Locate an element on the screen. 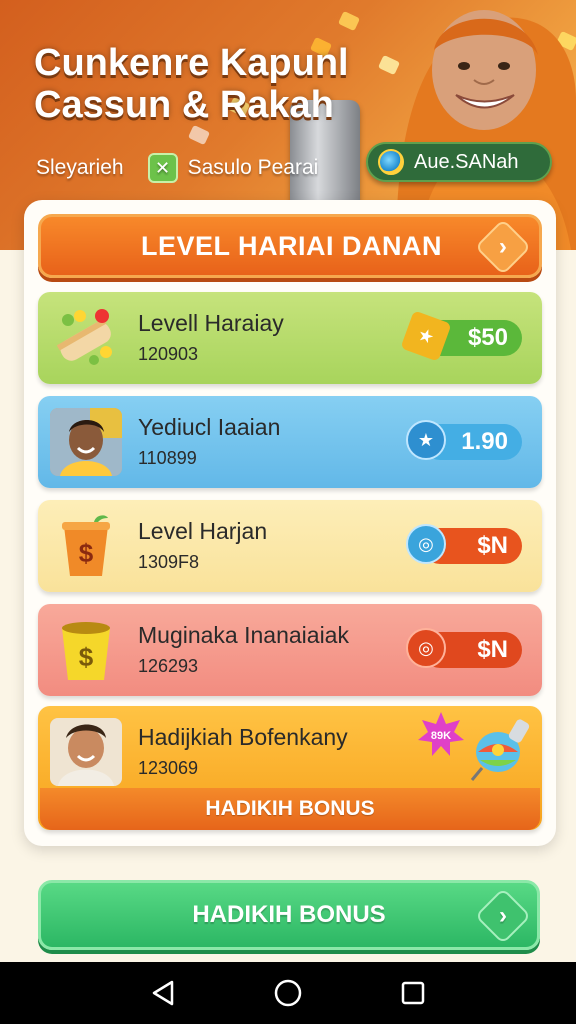 The image size is (576, 1024). system-nav-bar is located at coordinates (288, 993).